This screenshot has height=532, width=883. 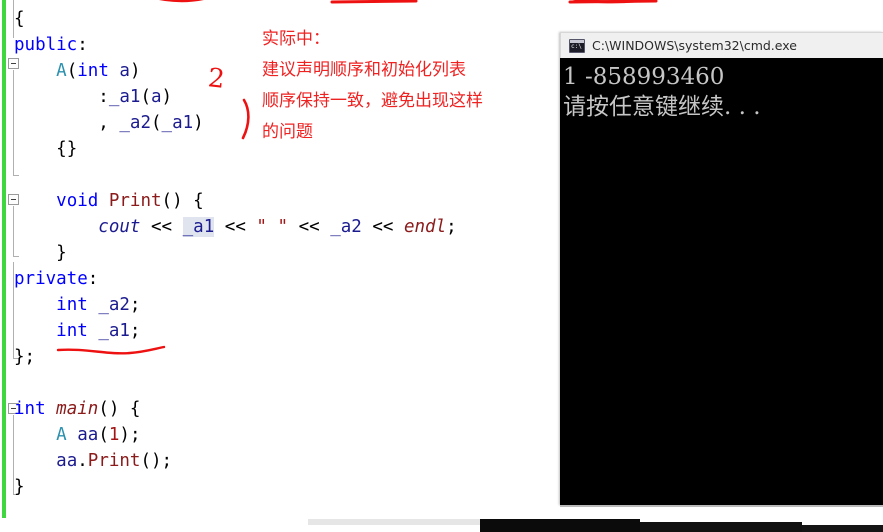 I want to click on code-line: cout << _a1 << " " << _a2 << endl;, so click(x=277, y=227).